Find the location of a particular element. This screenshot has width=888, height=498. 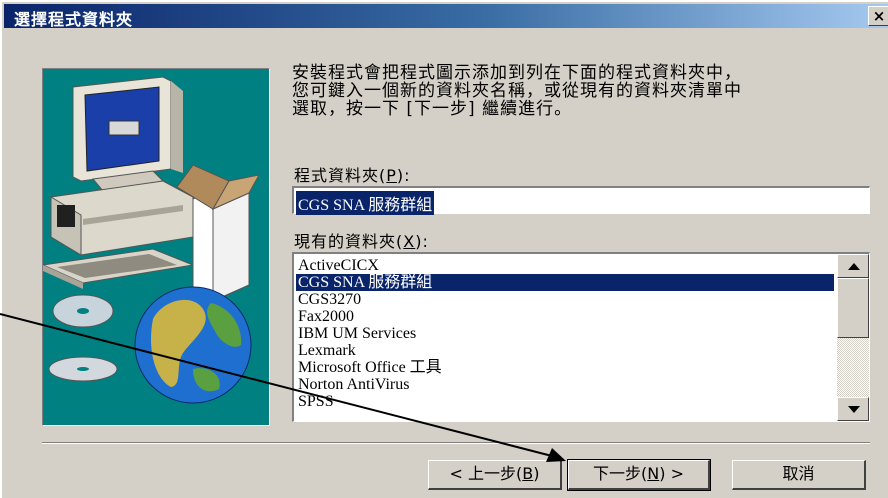

list-scrollbar is located at coordinates (853, 337).